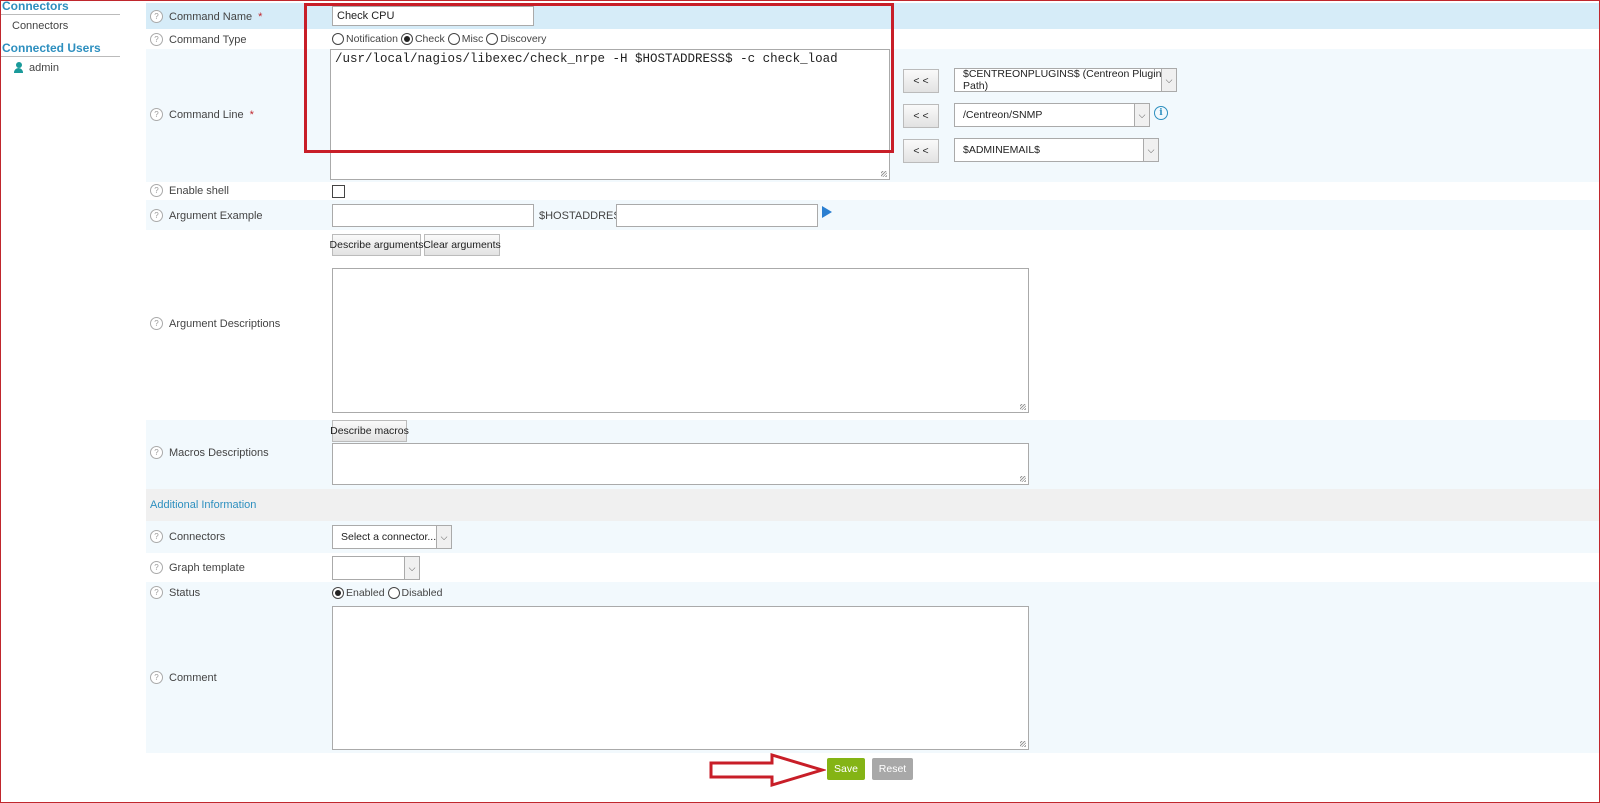 Image resolution: width=1600 pixels, height=803 pixels. Describe the element at coordinates (369, 431) in the screenshot. I see `describe-macros-button: Describe macros` at that location.